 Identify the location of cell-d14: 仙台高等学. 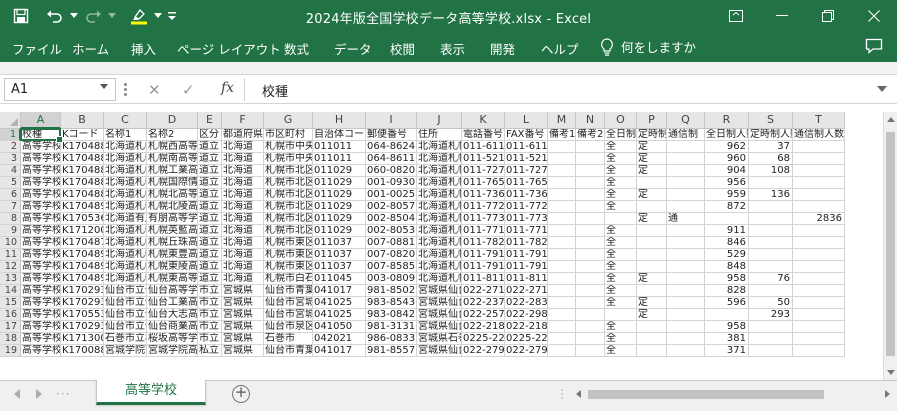
(172, 291).